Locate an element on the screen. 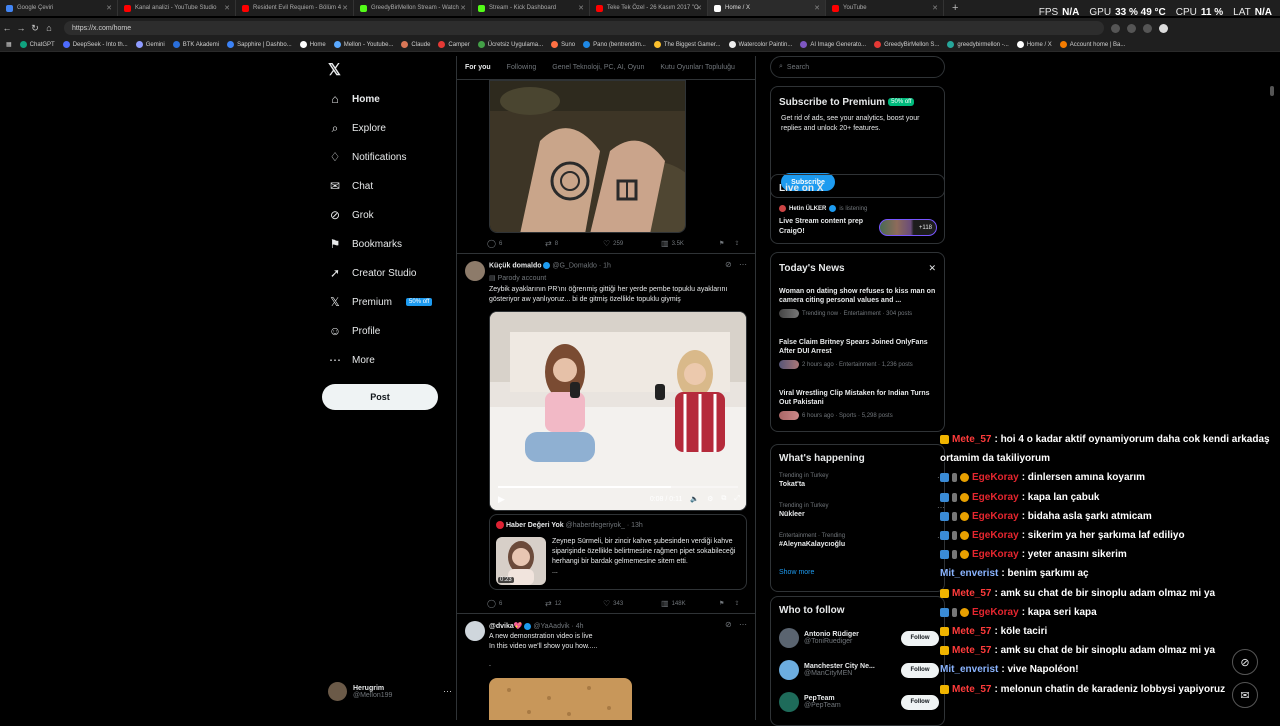 The height and width of the screenshot is (726, 1280). settings-icon: ⚙ is located at coordinates (710, 499).